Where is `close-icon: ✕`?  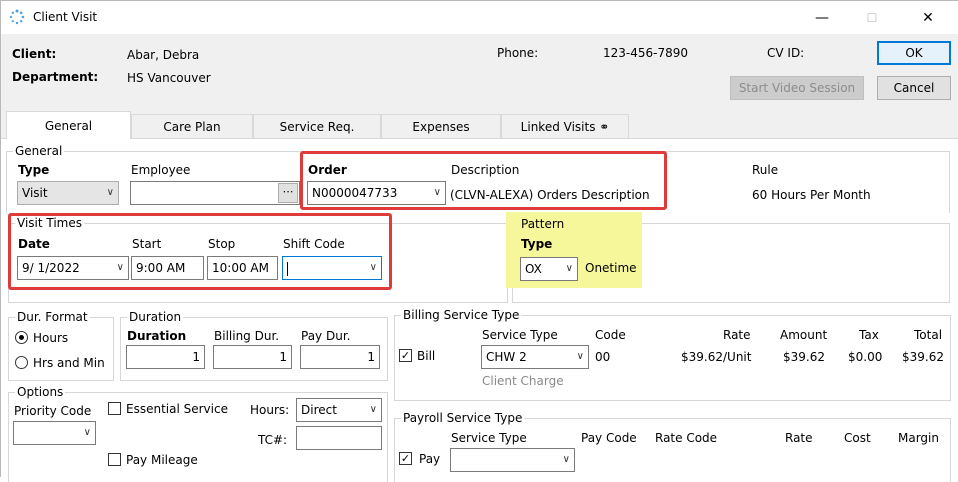
close-icon: ✕ is located at coordinates (928, 17).